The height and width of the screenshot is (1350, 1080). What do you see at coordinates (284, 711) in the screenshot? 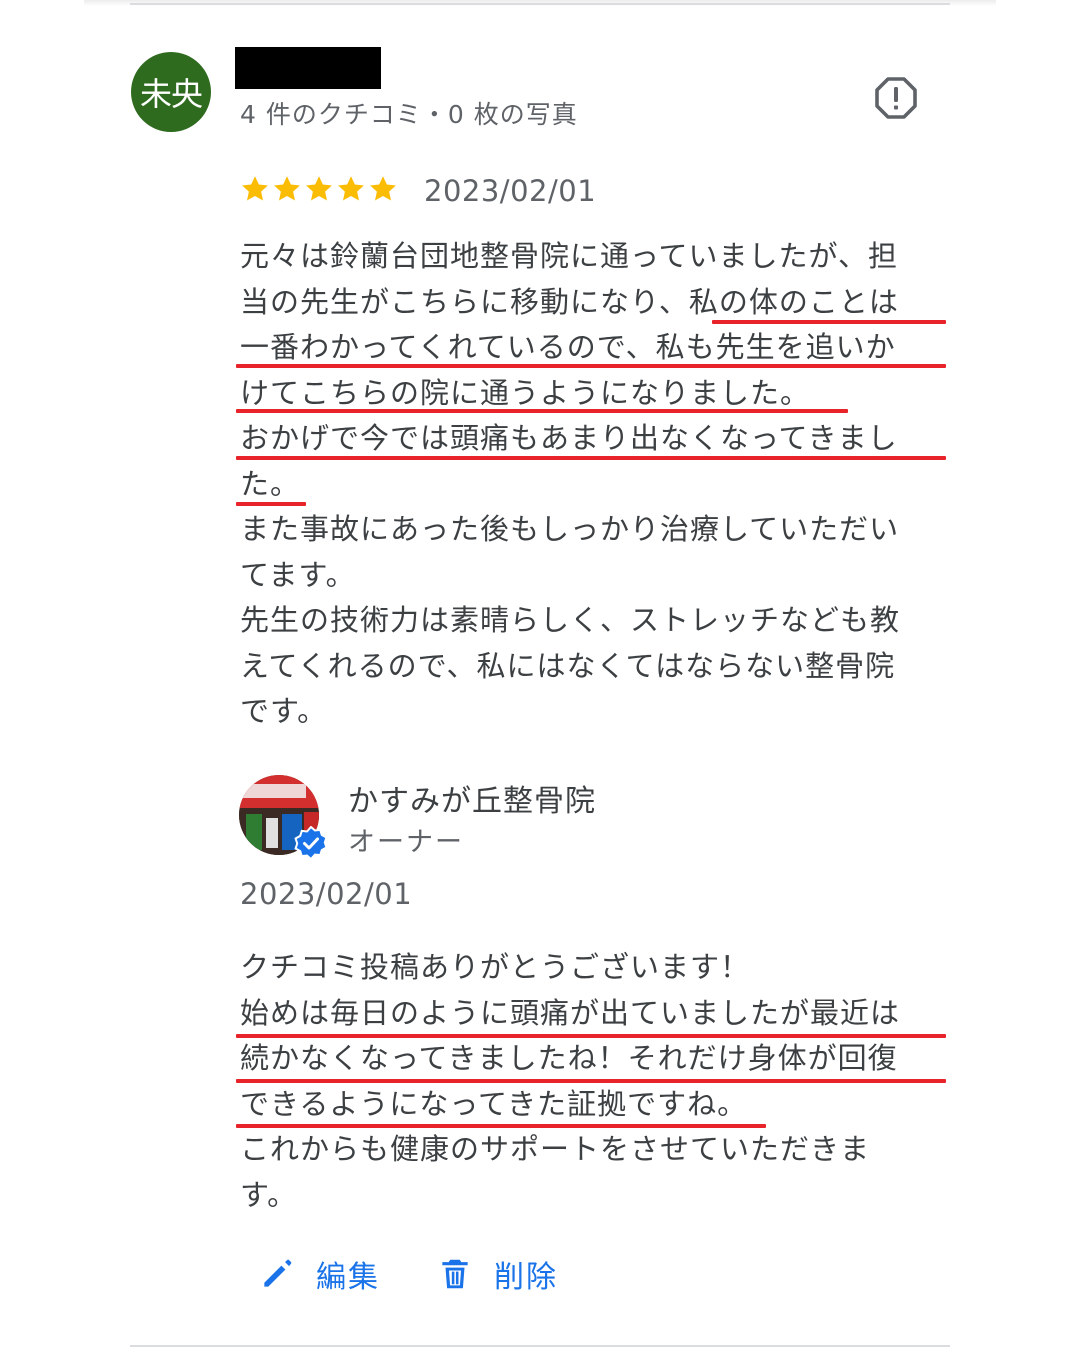
I see `review-line: です。` at bounding box center [284, 711].